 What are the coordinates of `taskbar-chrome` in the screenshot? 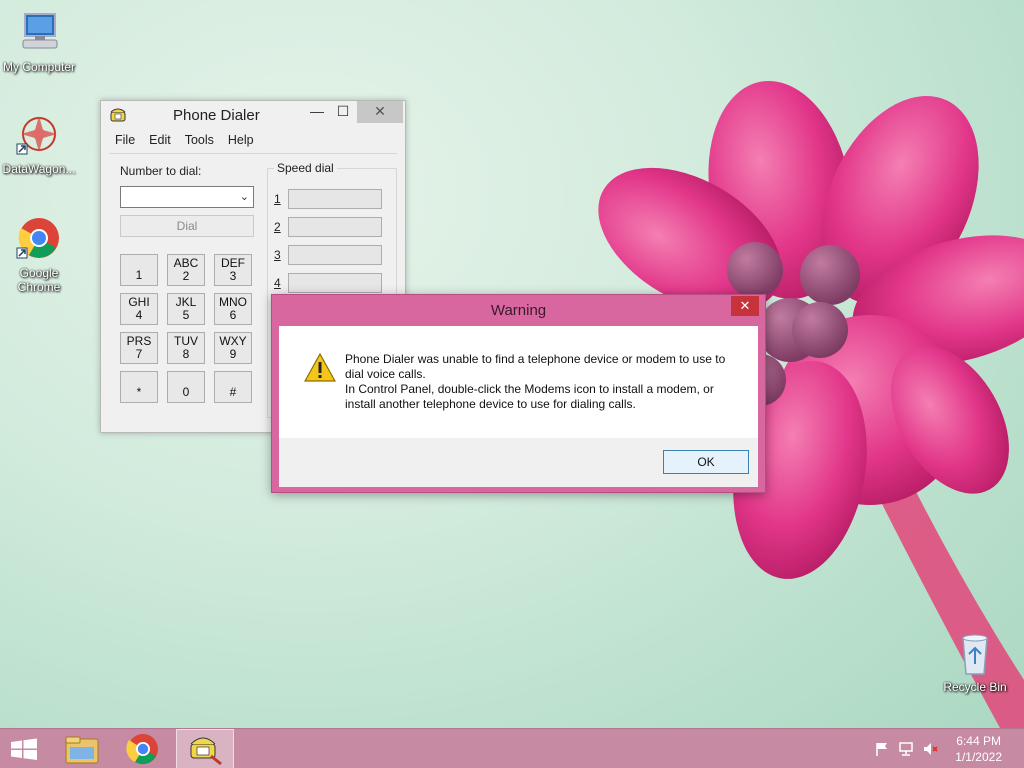 It's located at (142, 748).